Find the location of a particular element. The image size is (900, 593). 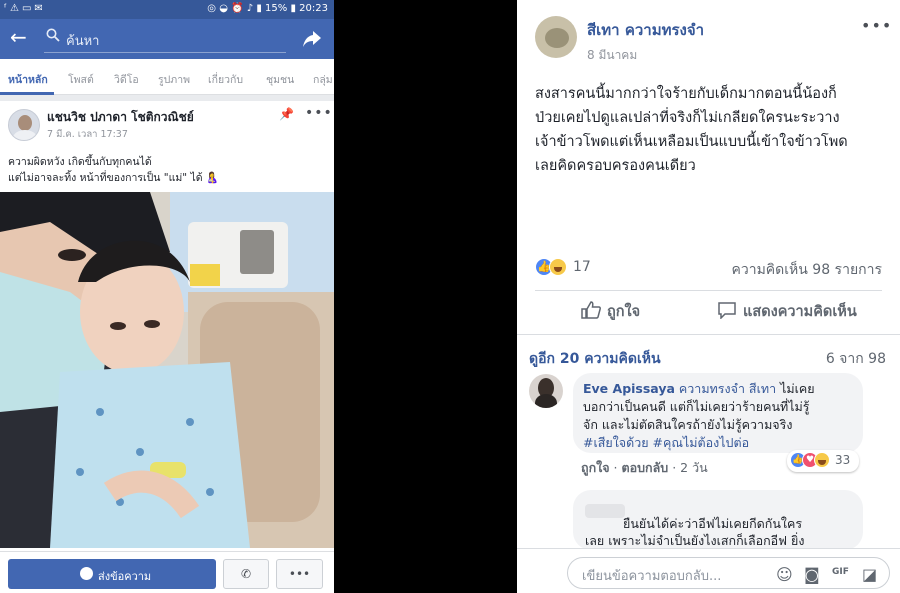

comment-like-link: ถูกใจ is located at coordinates (595, 467).